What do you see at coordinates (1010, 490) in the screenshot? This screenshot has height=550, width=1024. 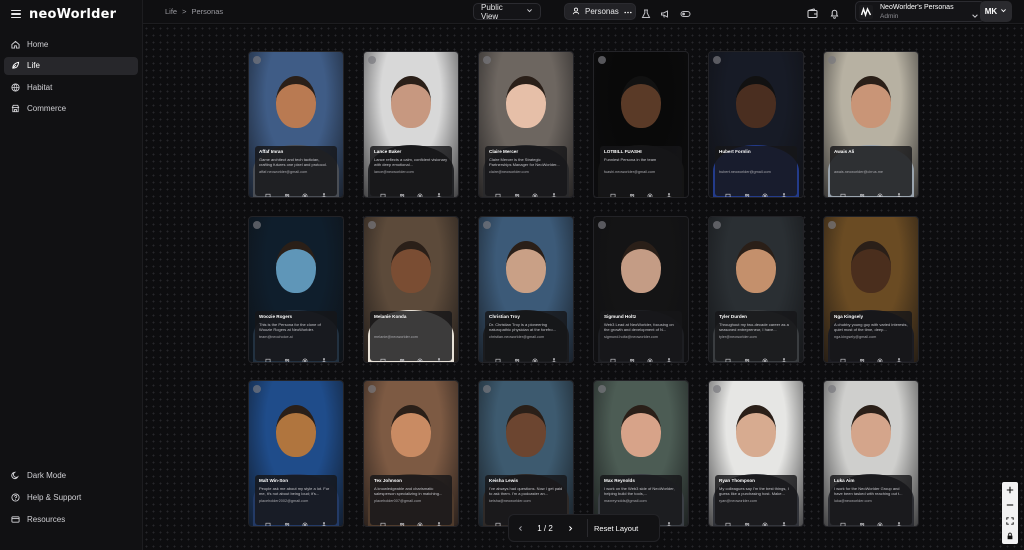 I see `zoom-in-icon` at bounding box center [1010, 490].